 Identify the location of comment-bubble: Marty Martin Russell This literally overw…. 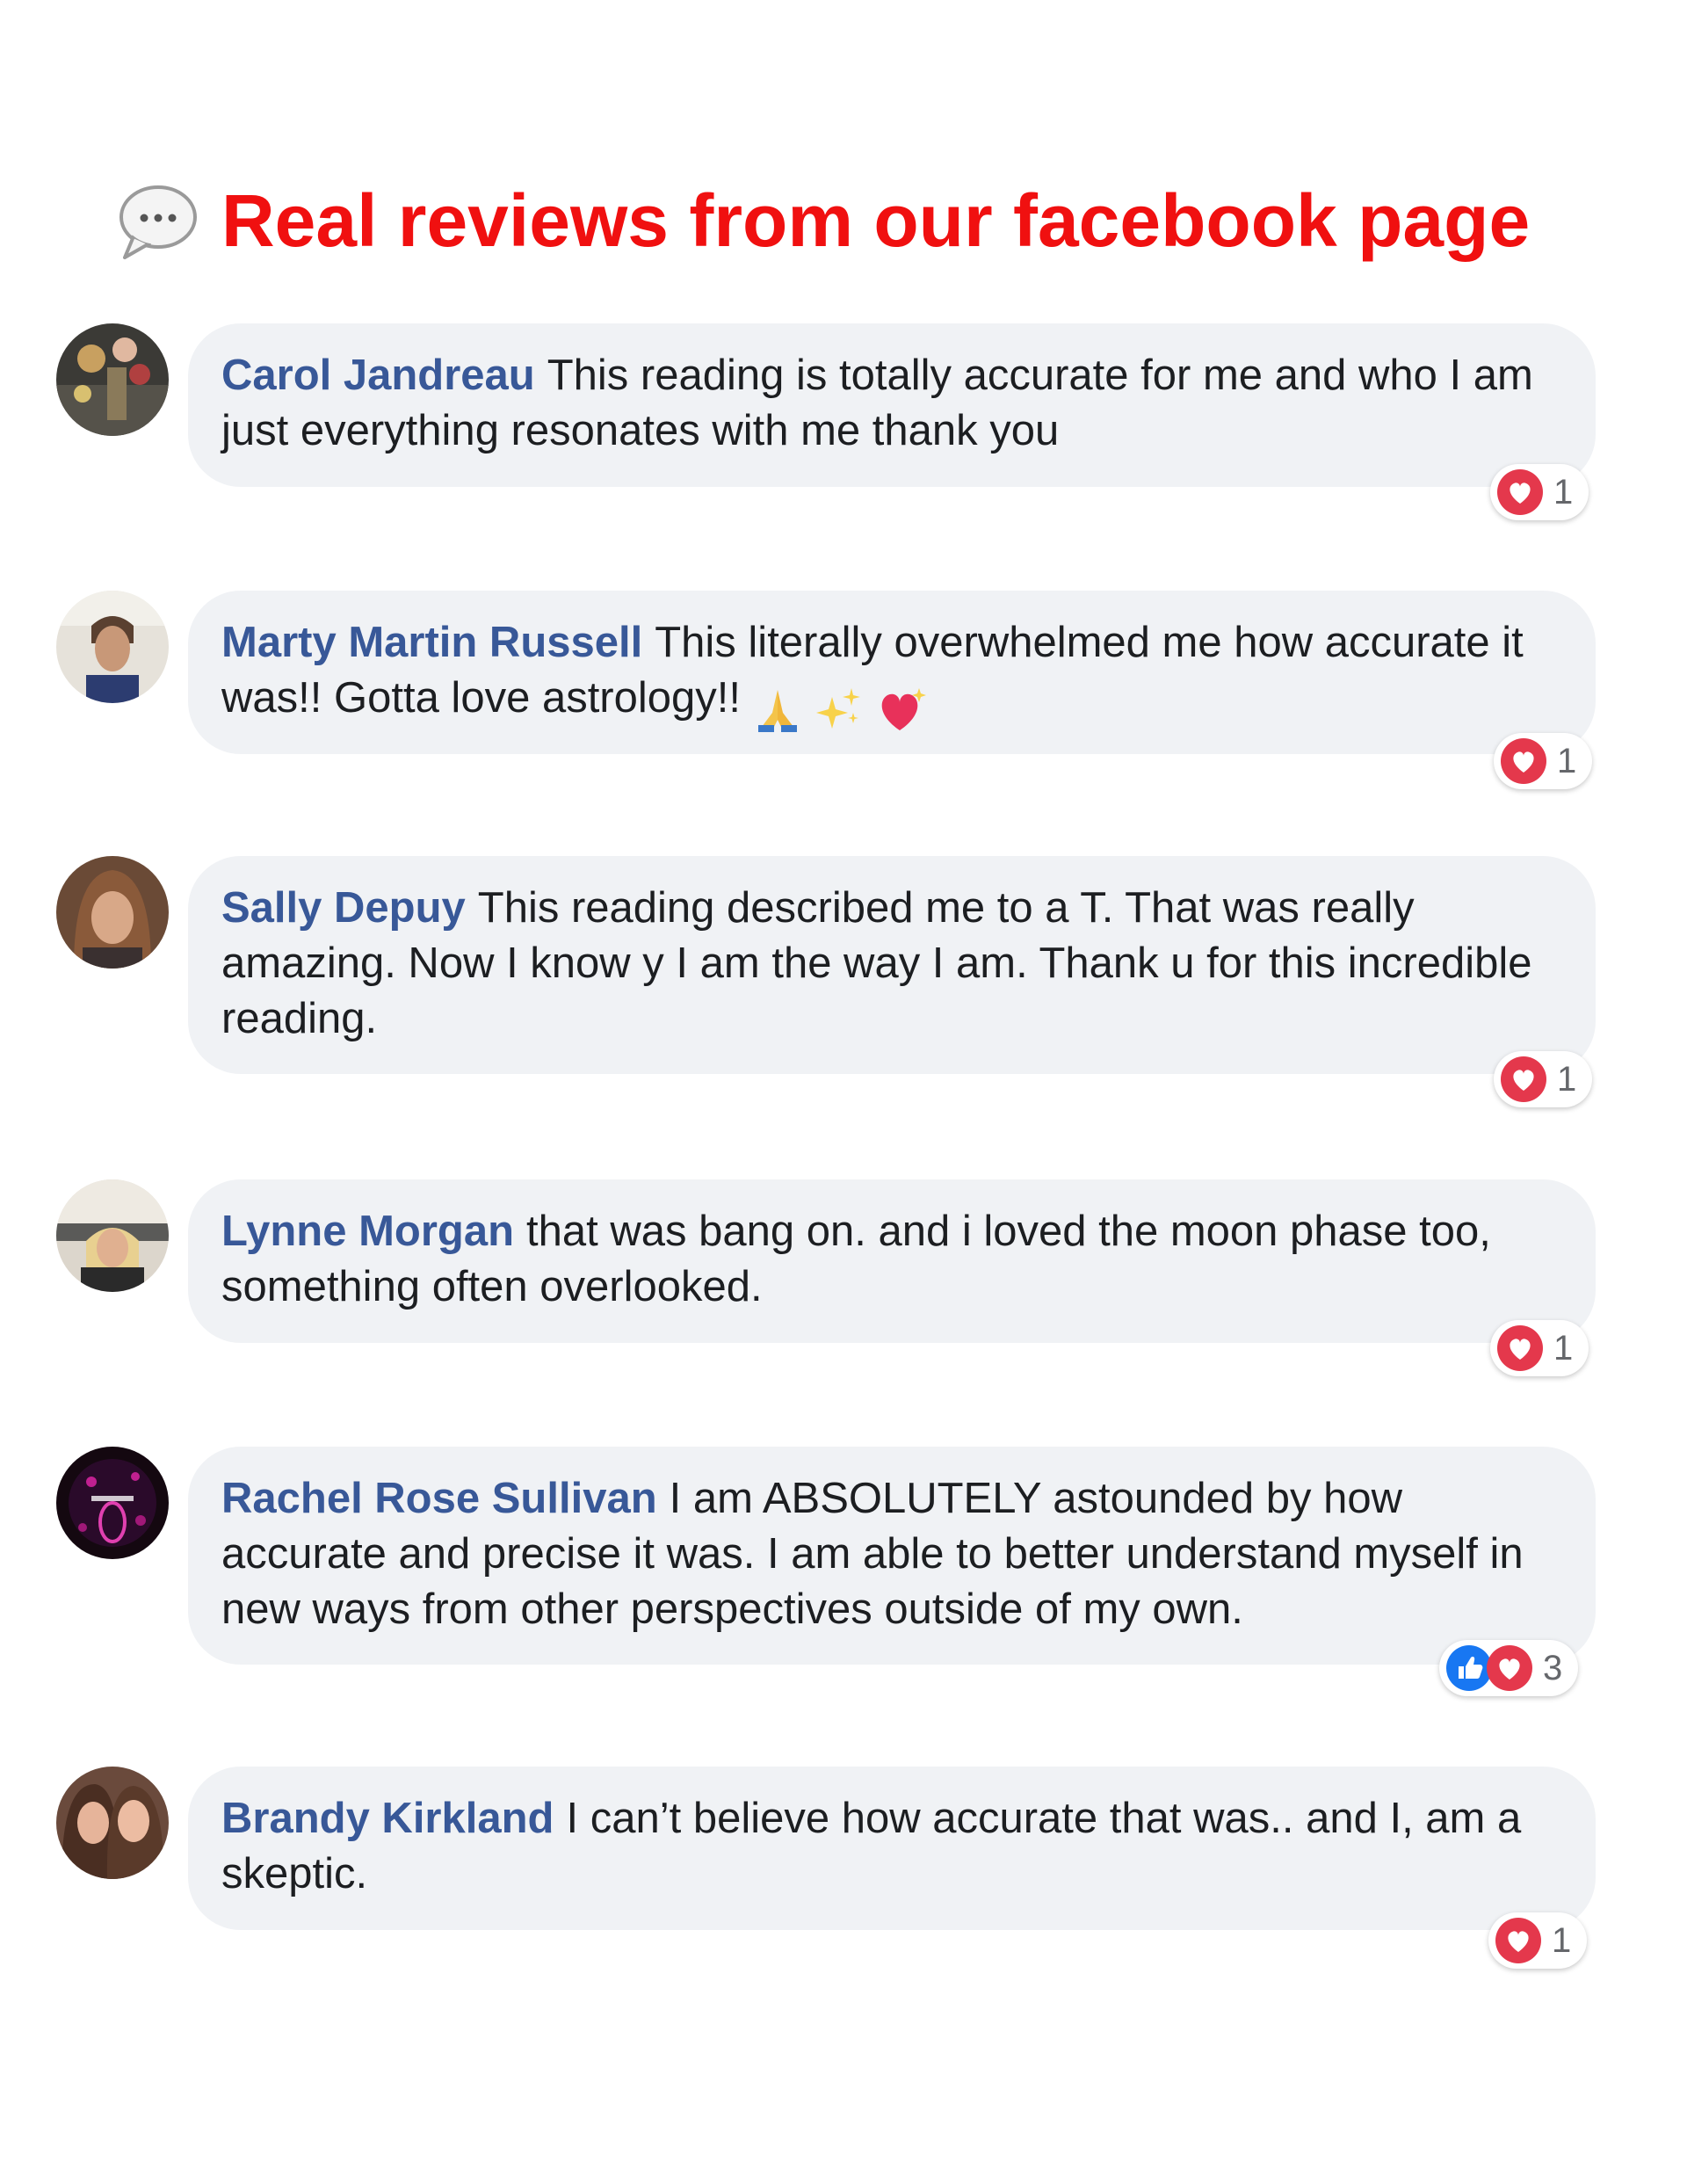
(892, 672).